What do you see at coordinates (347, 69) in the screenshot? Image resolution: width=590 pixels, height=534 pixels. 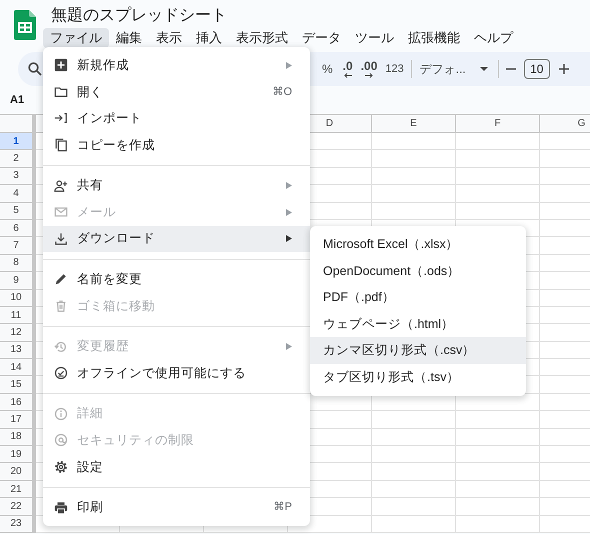 I see `decrease-decimal-button: .0` at bounding box center [347, 69].